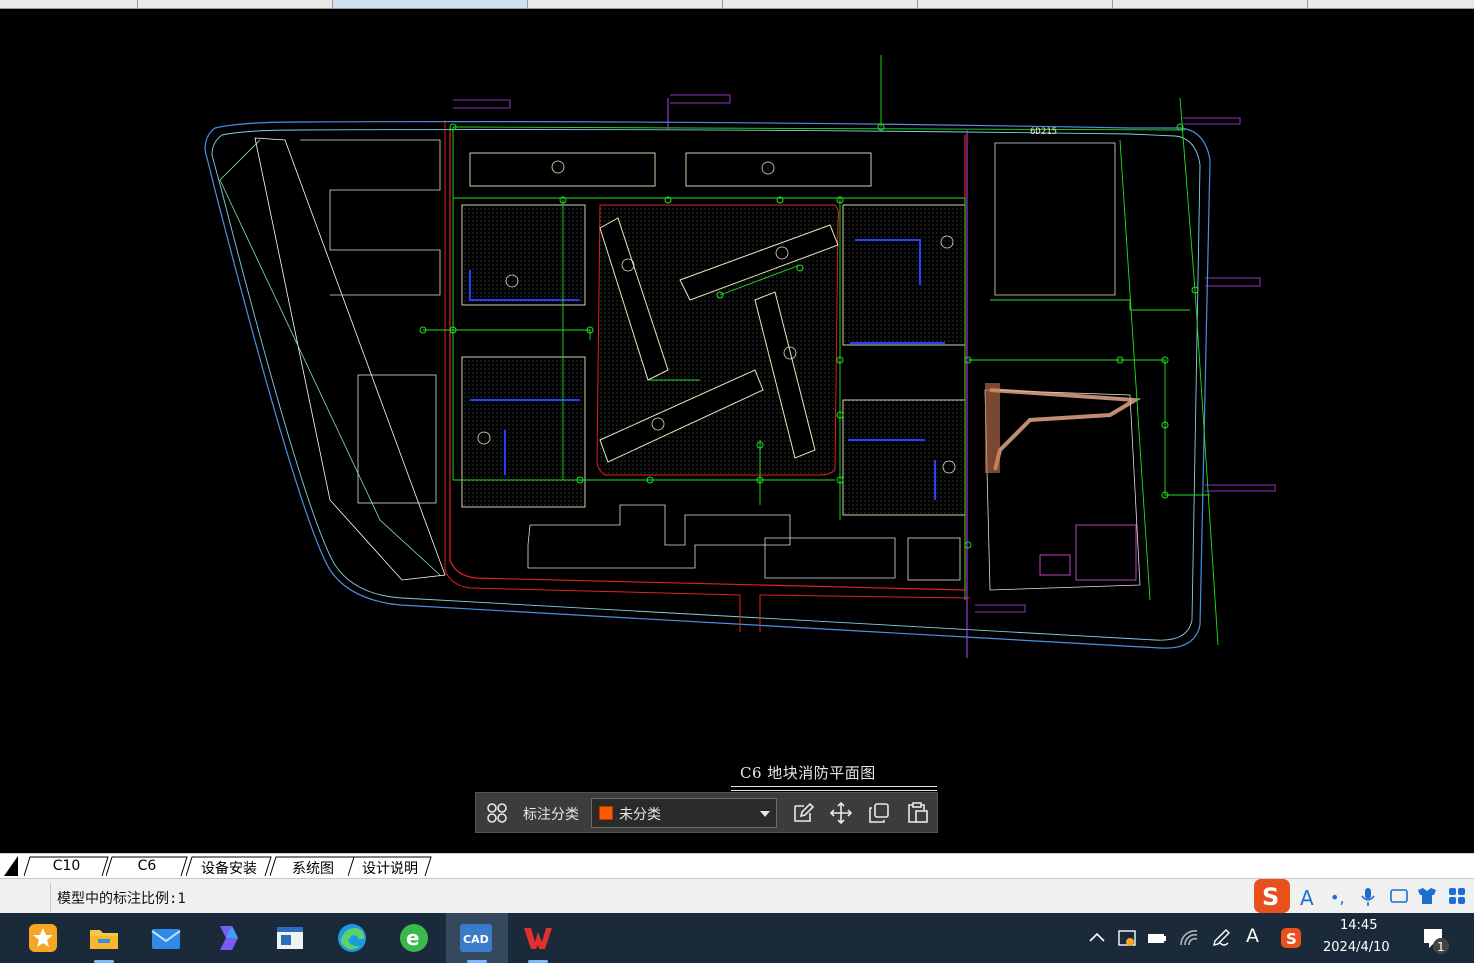 This screenshot has width=1474, height=963. I want to click on mail-icon, so click(166, 938).